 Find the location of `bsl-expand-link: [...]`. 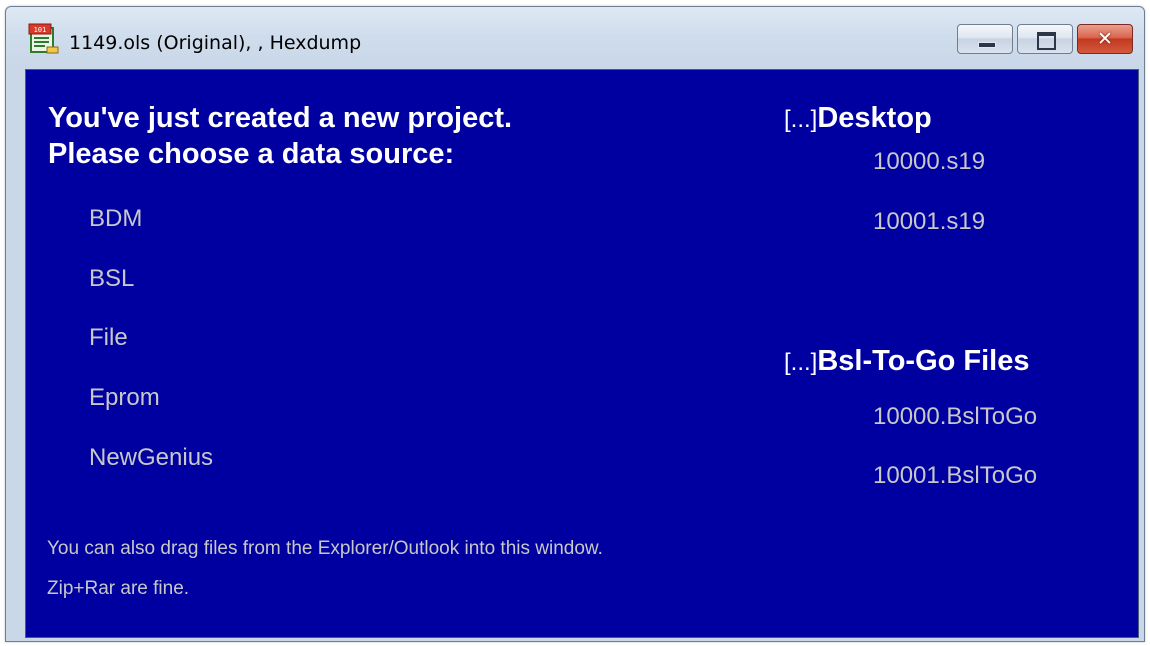

bsl-expand-link: [...] is located at coordinates (800, 362).